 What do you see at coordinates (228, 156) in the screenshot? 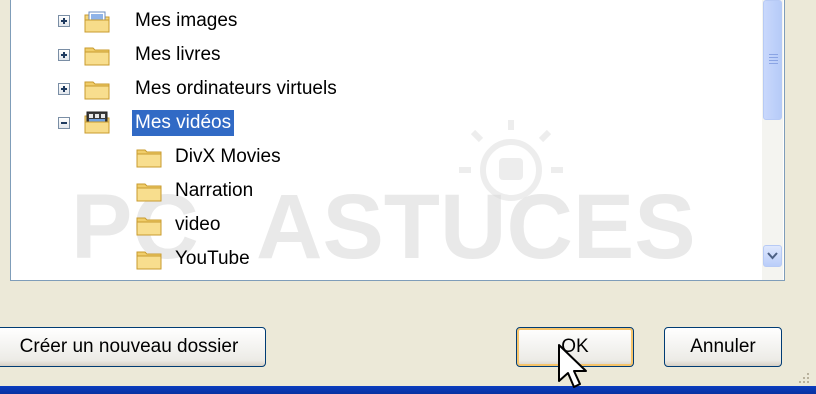
I see `tree-item-label: DivX Movies` at bounding box center [228, 156].